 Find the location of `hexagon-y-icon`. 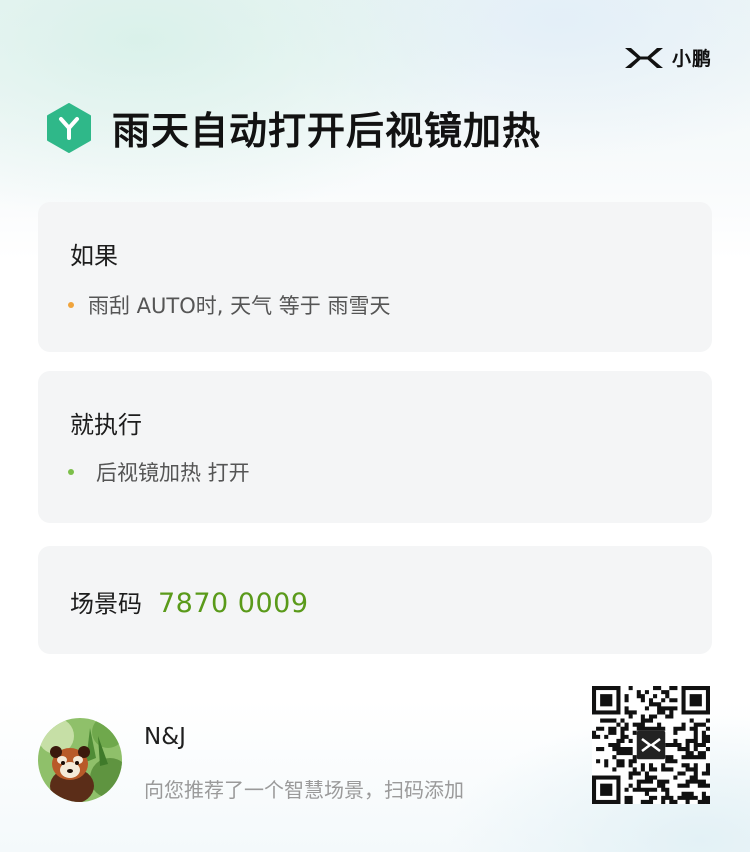

hexagon-y-icon is located at coordinates (69, 127).